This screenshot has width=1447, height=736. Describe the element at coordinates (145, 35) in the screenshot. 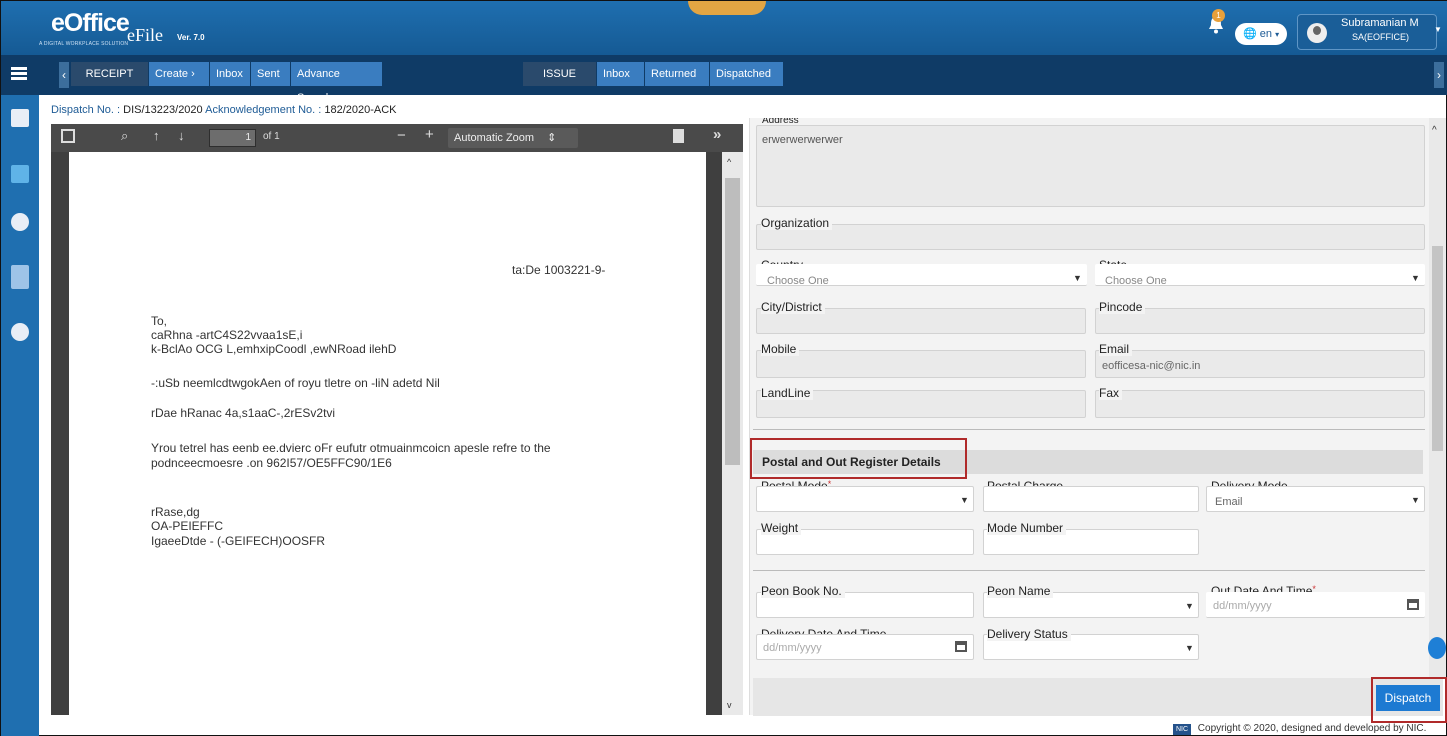

I see `app-name: eFile` at that location.